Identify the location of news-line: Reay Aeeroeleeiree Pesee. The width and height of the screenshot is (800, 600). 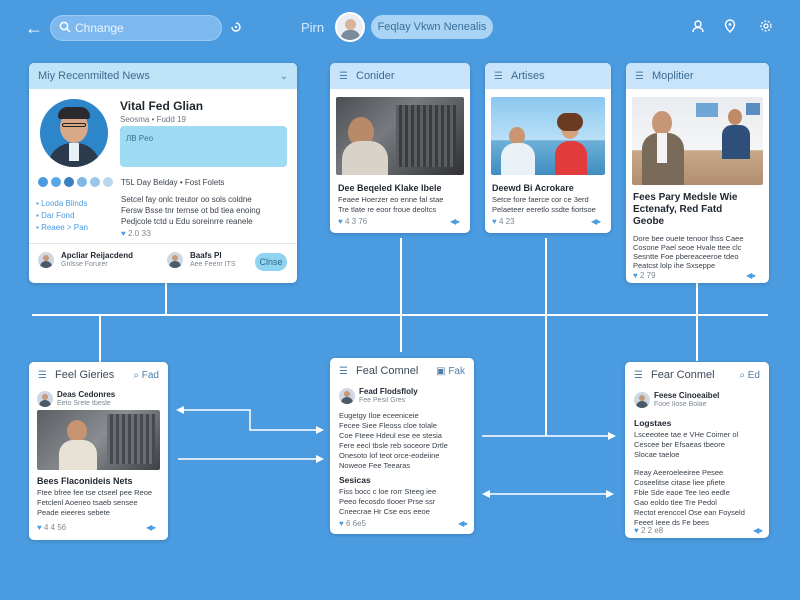
(679, 472).